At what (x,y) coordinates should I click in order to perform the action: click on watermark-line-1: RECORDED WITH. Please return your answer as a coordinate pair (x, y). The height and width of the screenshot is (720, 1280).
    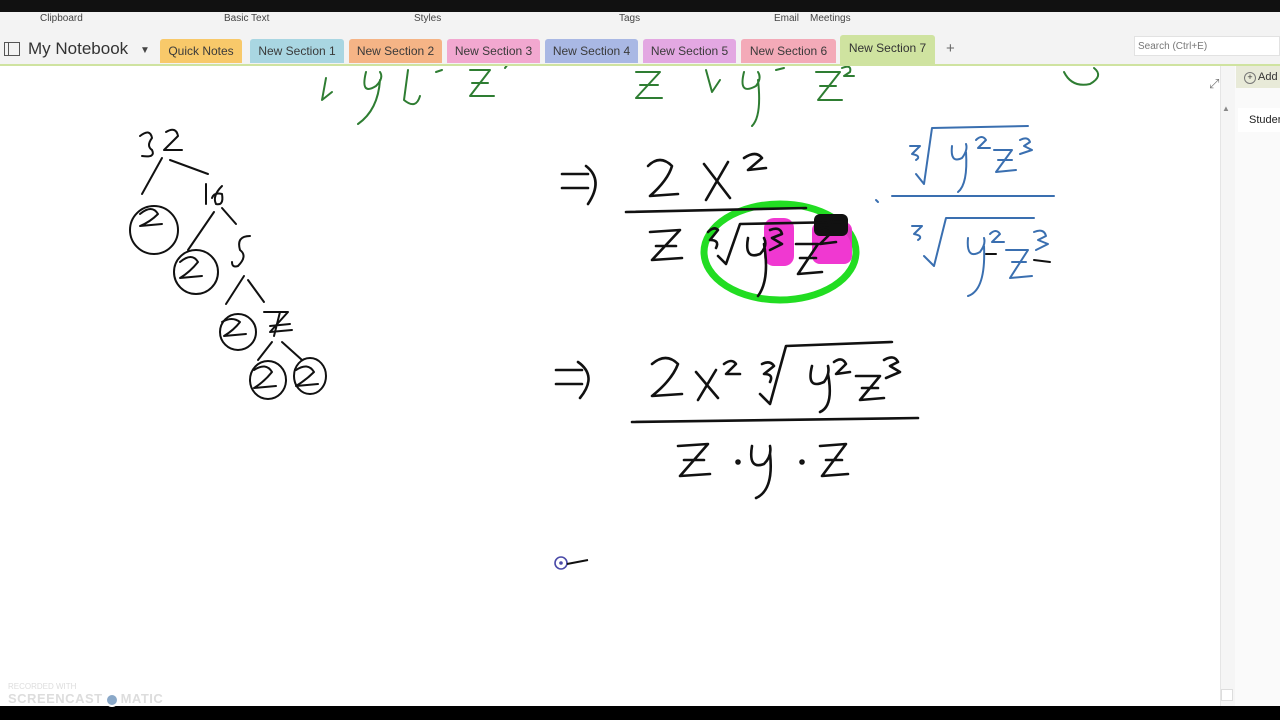
    Looking at the image, I should click on (42, 686).